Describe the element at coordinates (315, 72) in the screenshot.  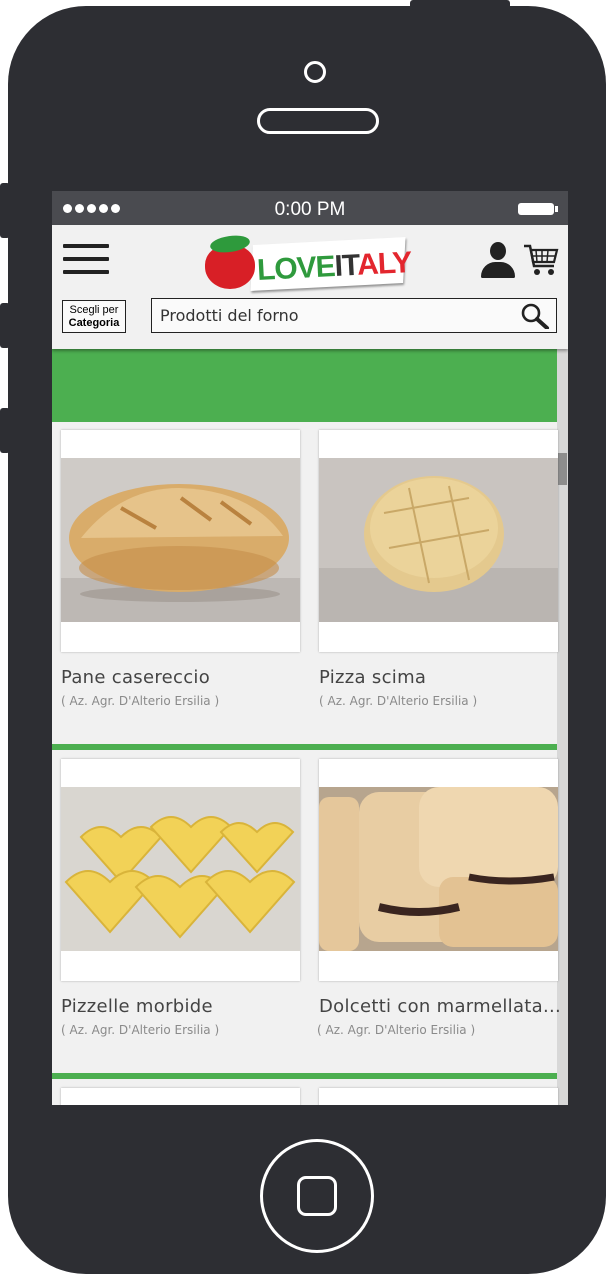
I see `camera-icon` at that location.